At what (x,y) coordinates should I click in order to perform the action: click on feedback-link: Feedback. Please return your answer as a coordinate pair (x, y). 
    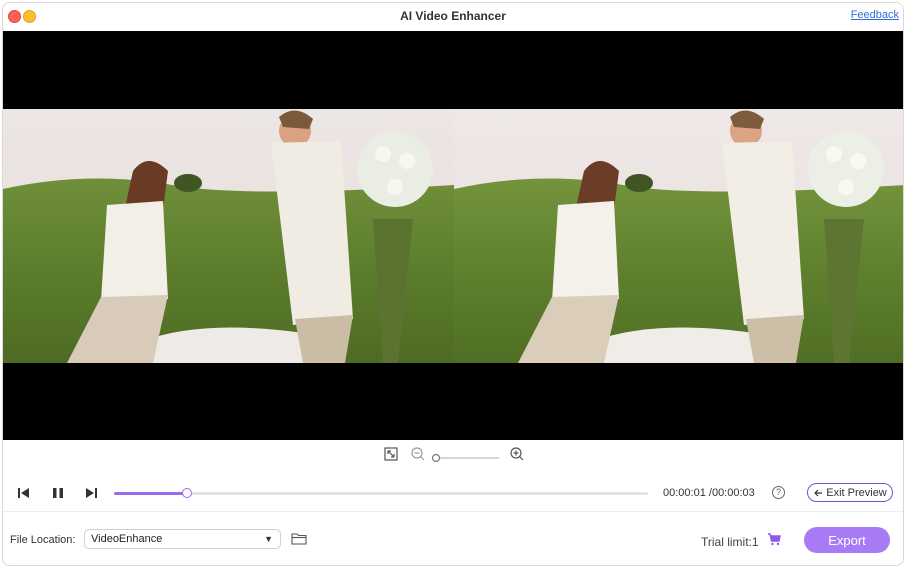
    Looking at the image, I should click on (875, 15).